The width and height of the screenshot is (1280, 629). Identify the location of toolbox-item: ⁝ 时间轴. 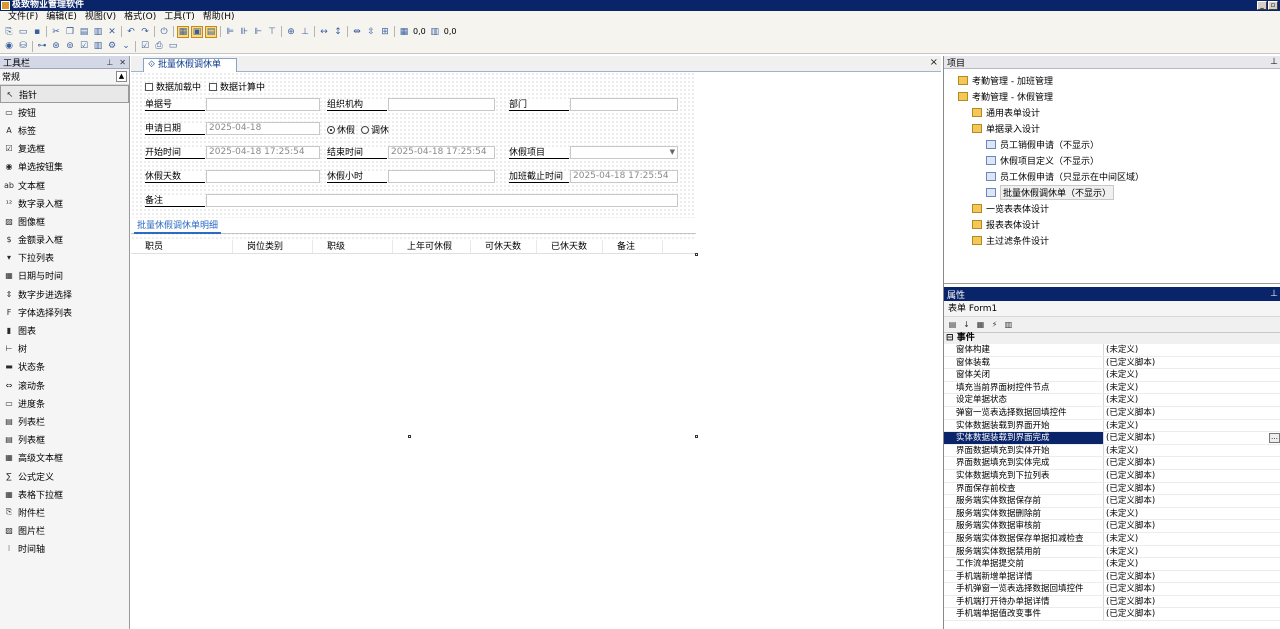
(64, 549).